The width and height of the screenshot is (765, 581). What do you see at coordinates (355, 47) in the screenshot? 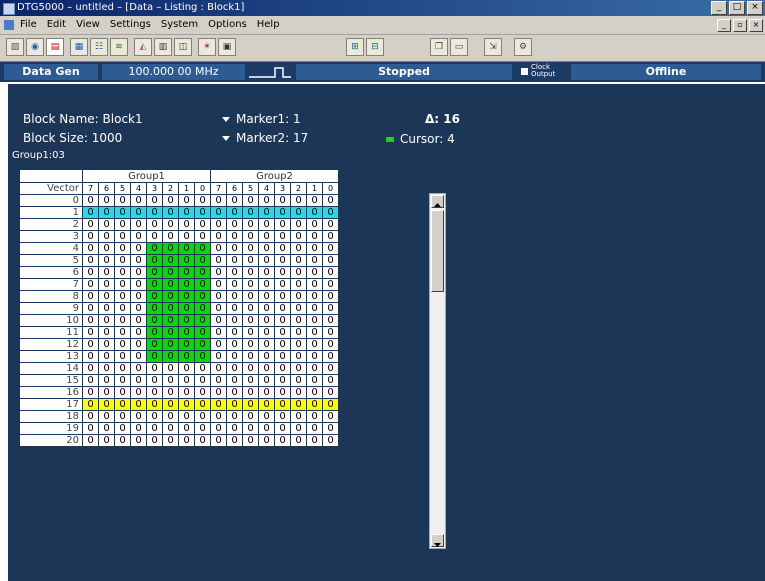
I see `insert-icon: ⊞` at bounding box center [355, 47].